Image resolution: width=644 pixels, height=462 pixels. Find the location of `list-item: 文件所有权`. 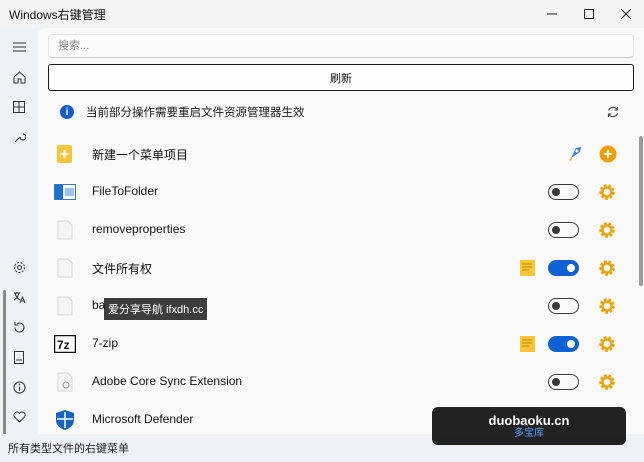

list-item: 文件所有权 is located at coordinates (341, 268).